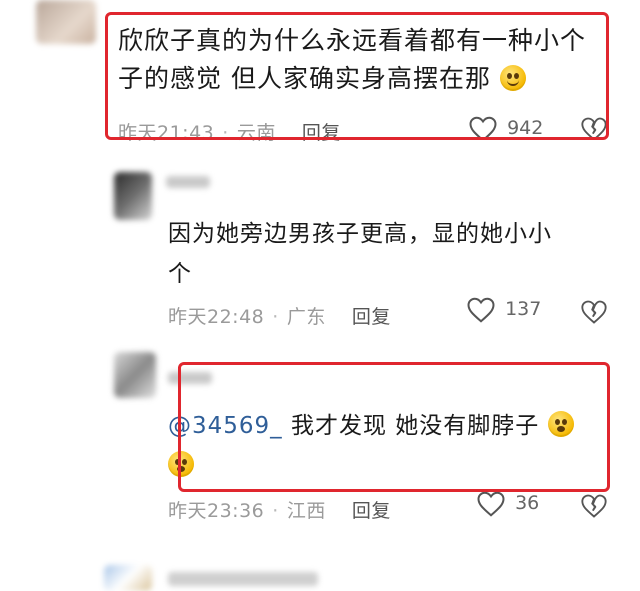 Image resolution: width=640 pixels, height=591 pixels. What do you see at coordinates (394, 427) in the screenshot?
I see `highlight-frame` at bounding box center [394, 427].